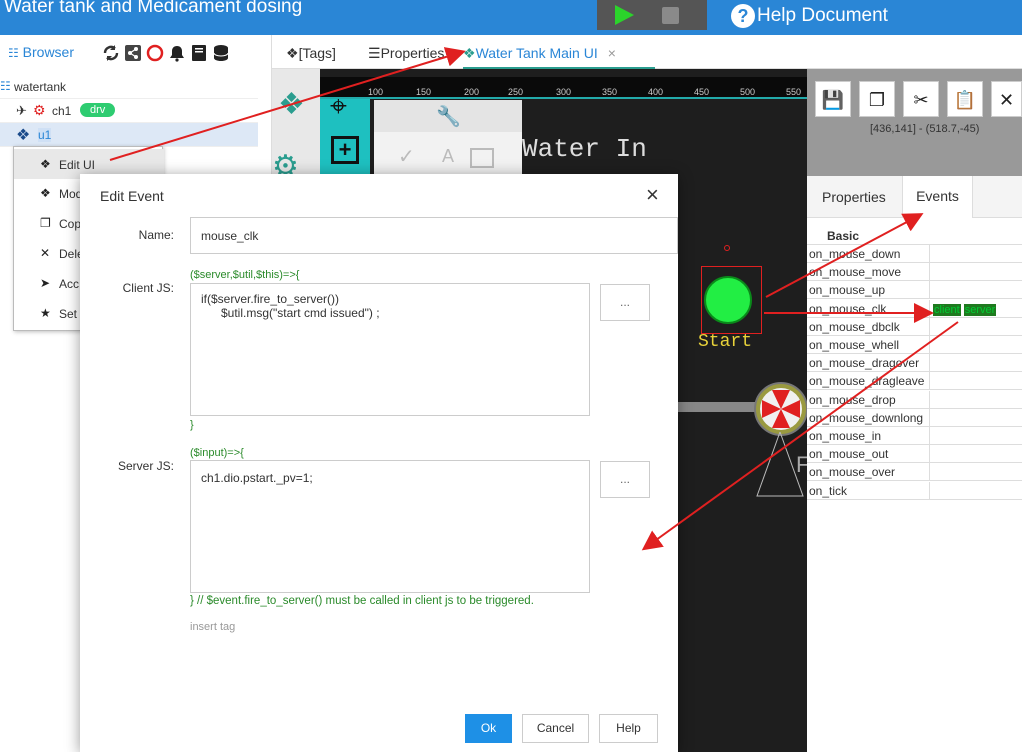 This screenshot has height=752, width=1022. I want to click on event-row: on_mouse_in, so click(914, 436).